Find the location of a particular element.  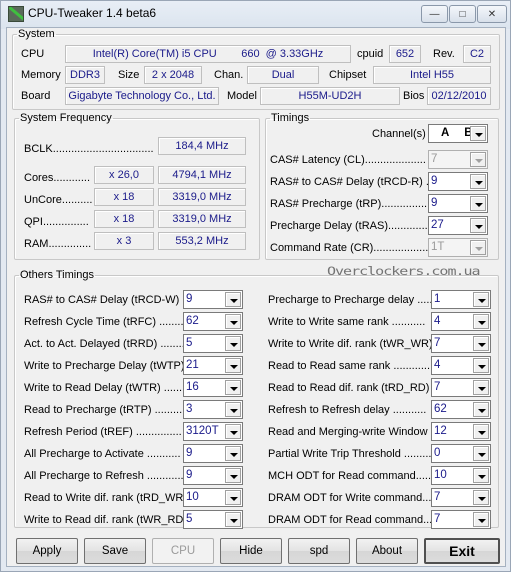

others-left-select: 3120T is located at coordinates (213, 431).